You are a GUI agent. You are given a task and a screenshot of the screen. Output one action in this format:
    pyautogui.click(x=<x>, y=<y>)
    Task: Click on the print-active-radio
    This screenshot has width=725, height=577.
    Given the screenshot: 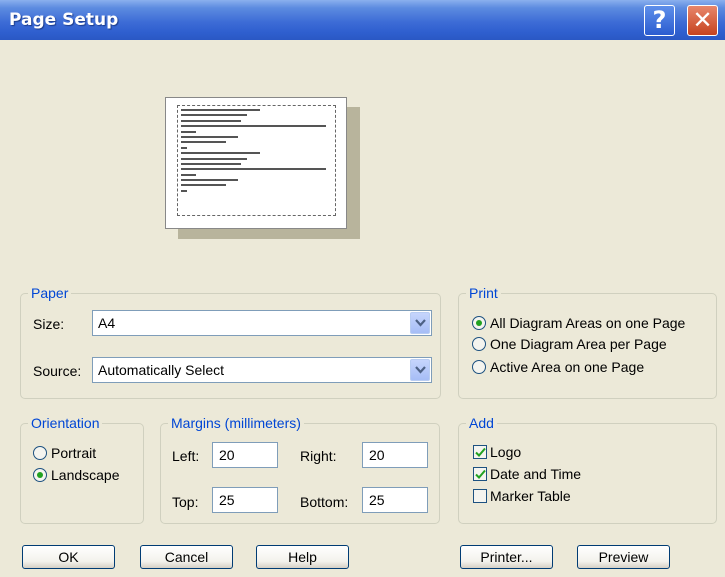 What is the action you would take?
    pyautogui.click(x=479, y=367)
    